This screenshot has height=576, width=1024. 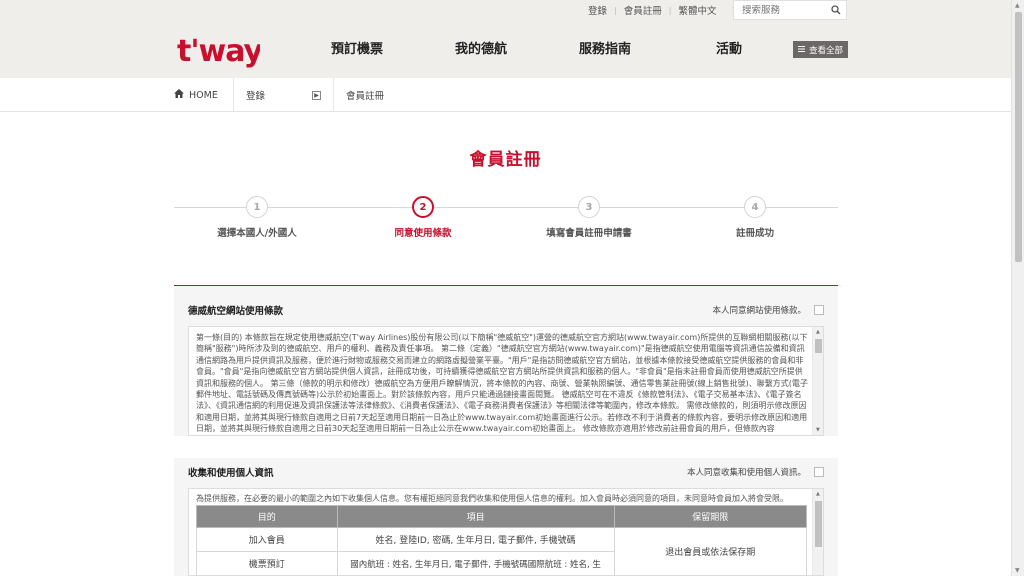 What do you see at coordinates (505, 160) in the screenshot?
I see `page-title: 會員註冊` at bounding box center [505, 160].